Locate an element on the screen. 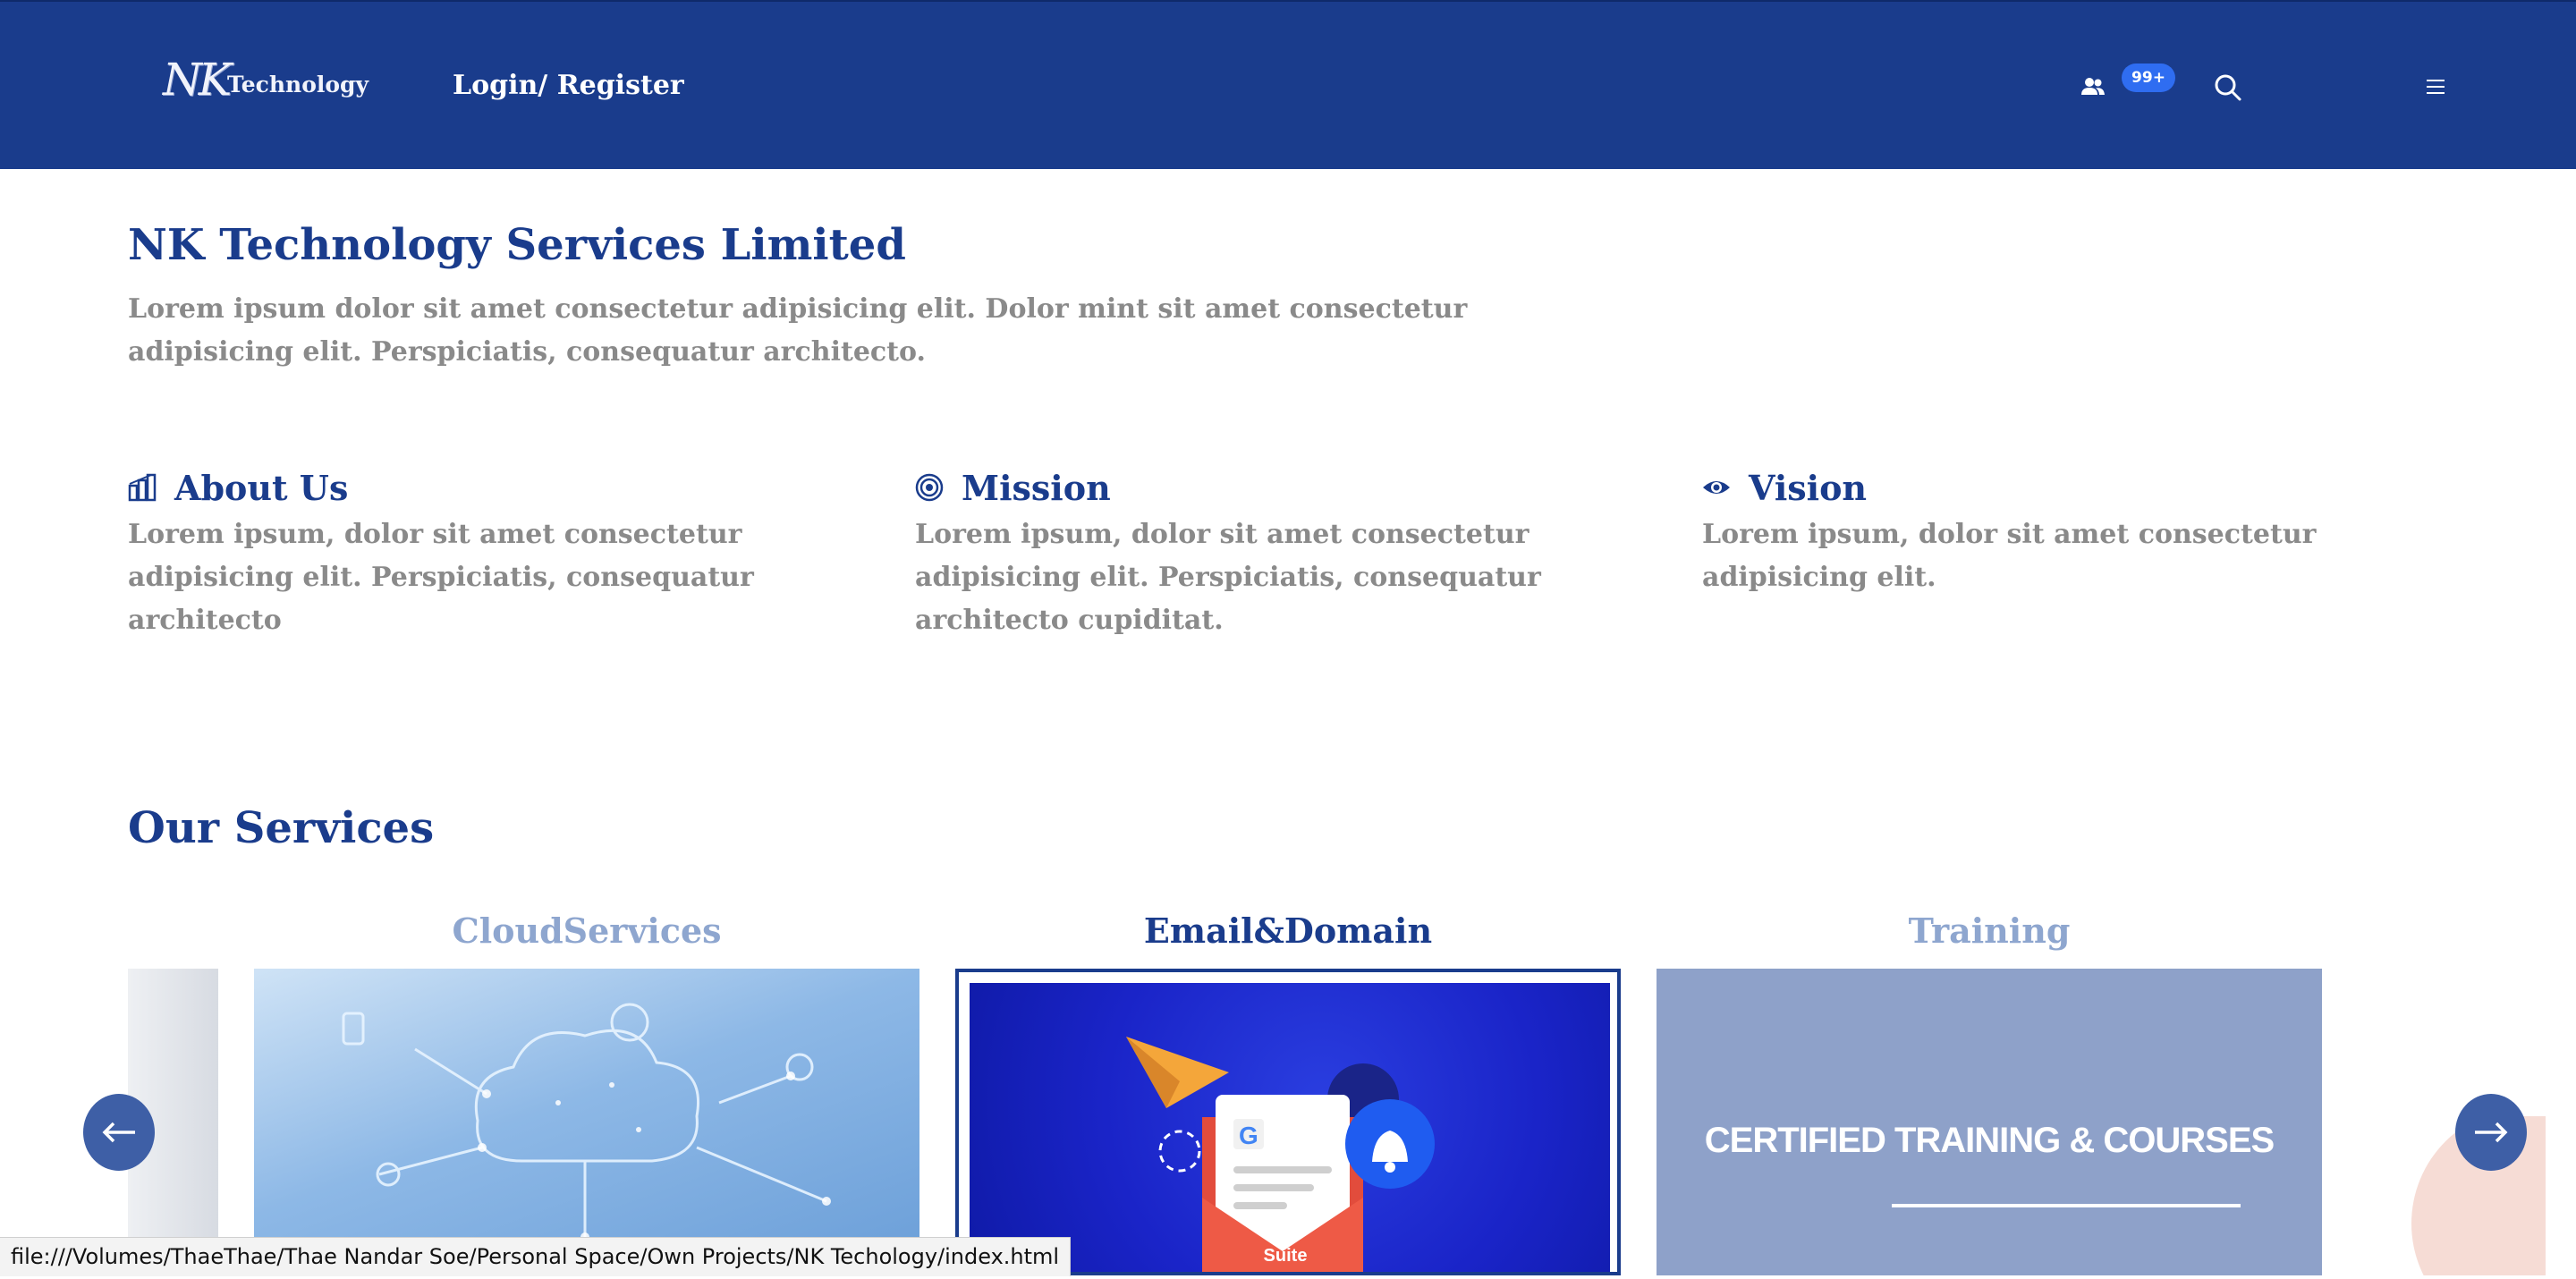  site-logo: NK Technology is located at coordinates (266, 81).